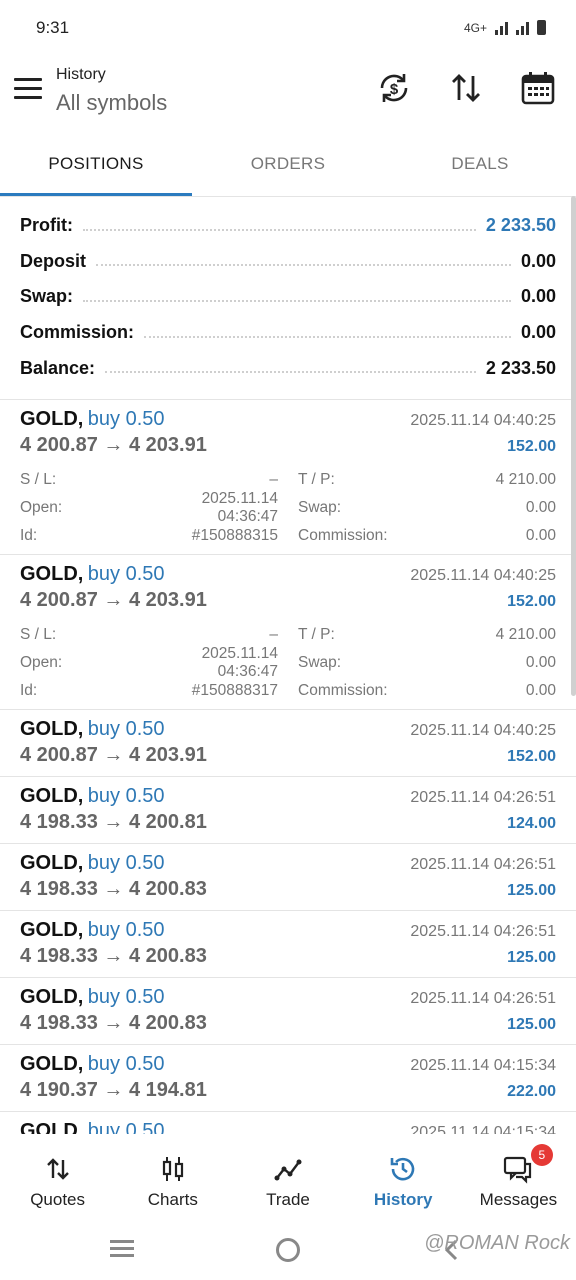 The height and width of the screenshot is (1280, 576). Describe the element at coordinates (41, 662) in the screenshot. I see `open-label: Open:` at that location.